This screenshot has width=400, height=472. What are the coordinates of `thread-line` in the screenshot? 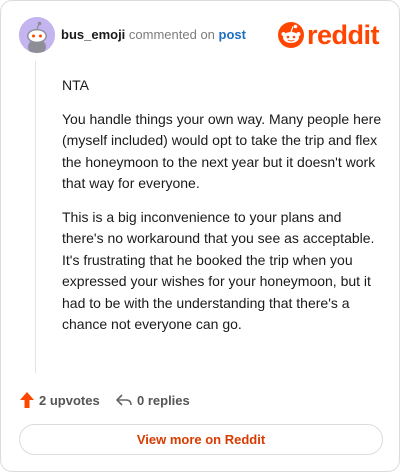 It's located at (35, 217).